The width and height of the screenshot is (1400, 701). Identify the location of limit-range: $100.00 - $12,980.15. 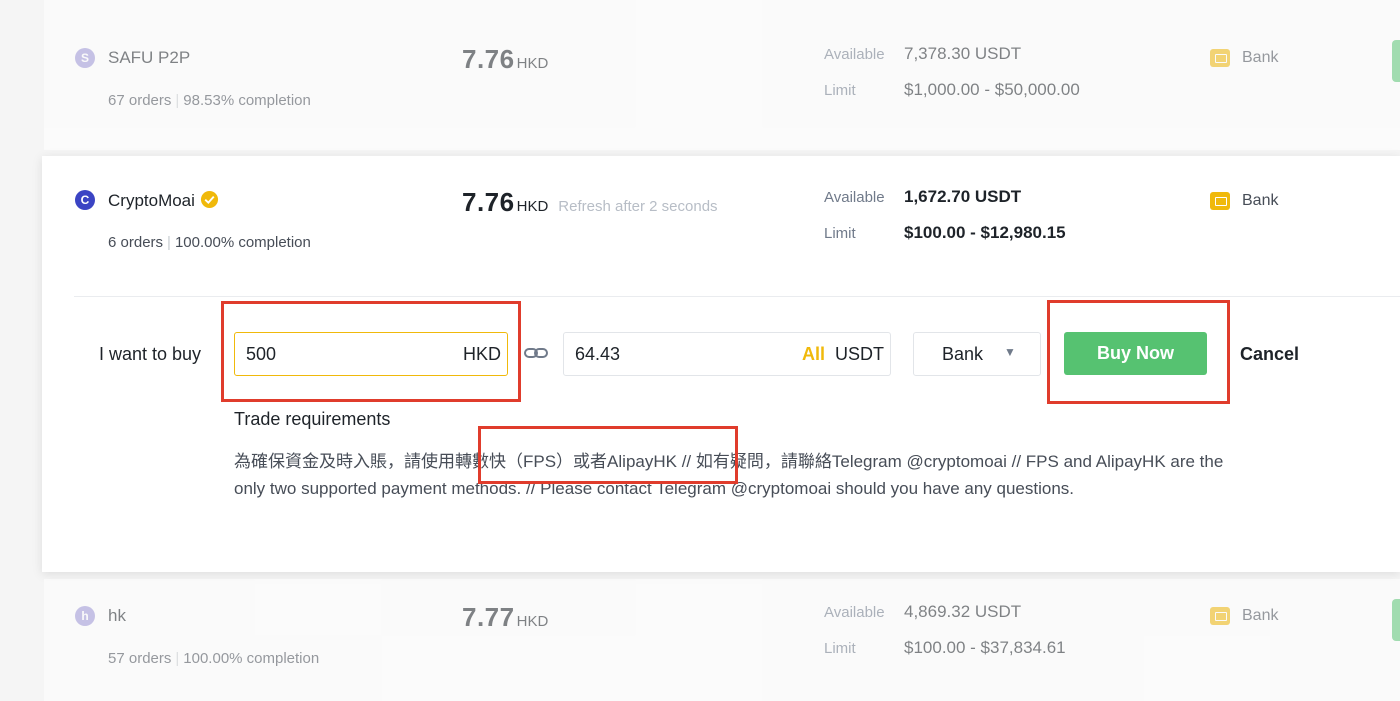
(985, 232).